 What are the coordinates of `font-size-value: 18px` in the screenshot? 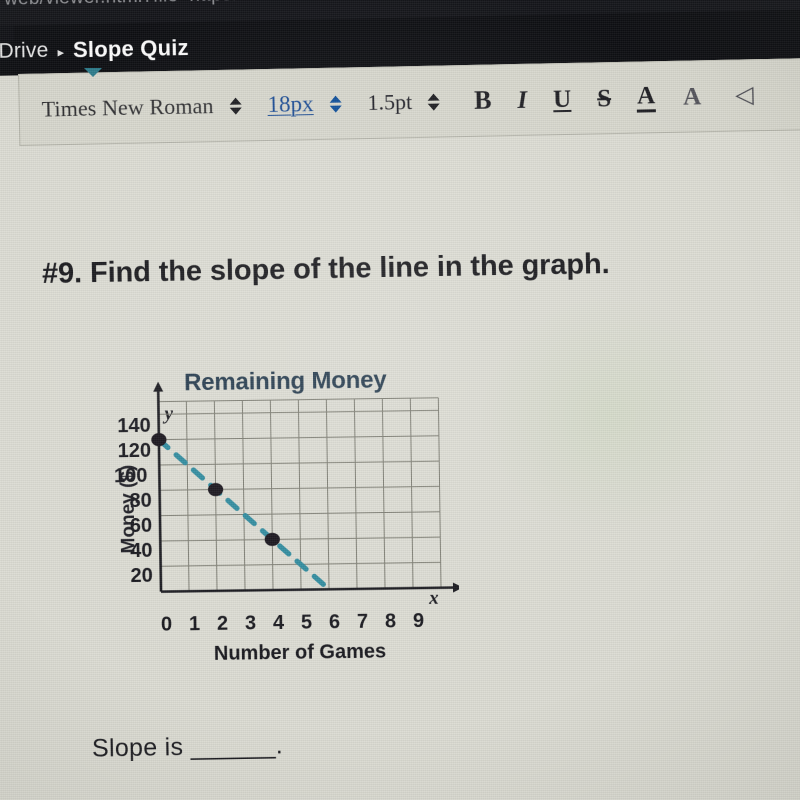 It's located at (290, 104).